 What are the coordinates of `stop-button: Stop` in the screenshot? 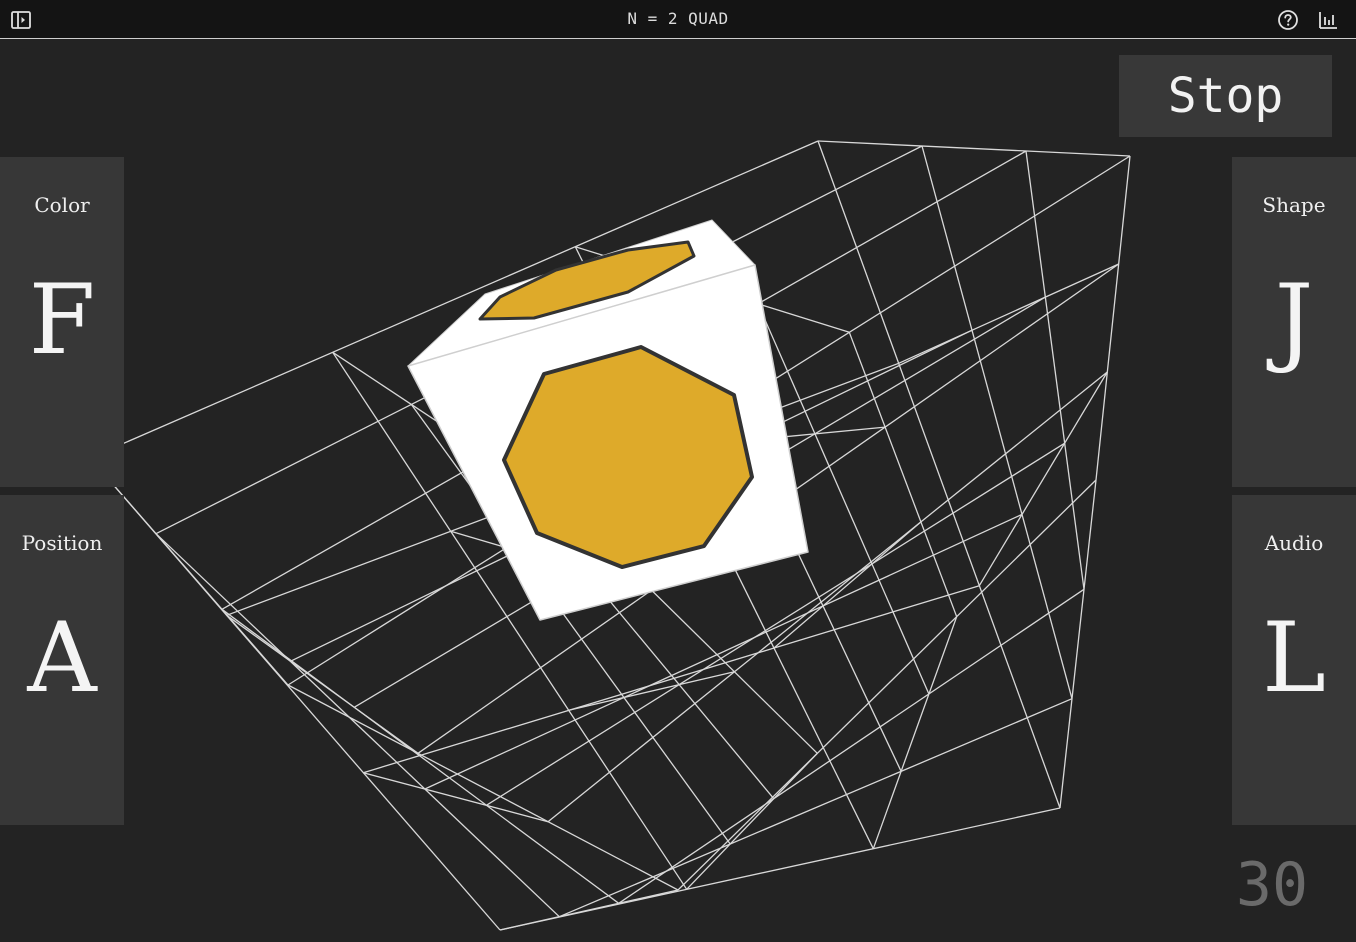 It's located at (1225, 96).